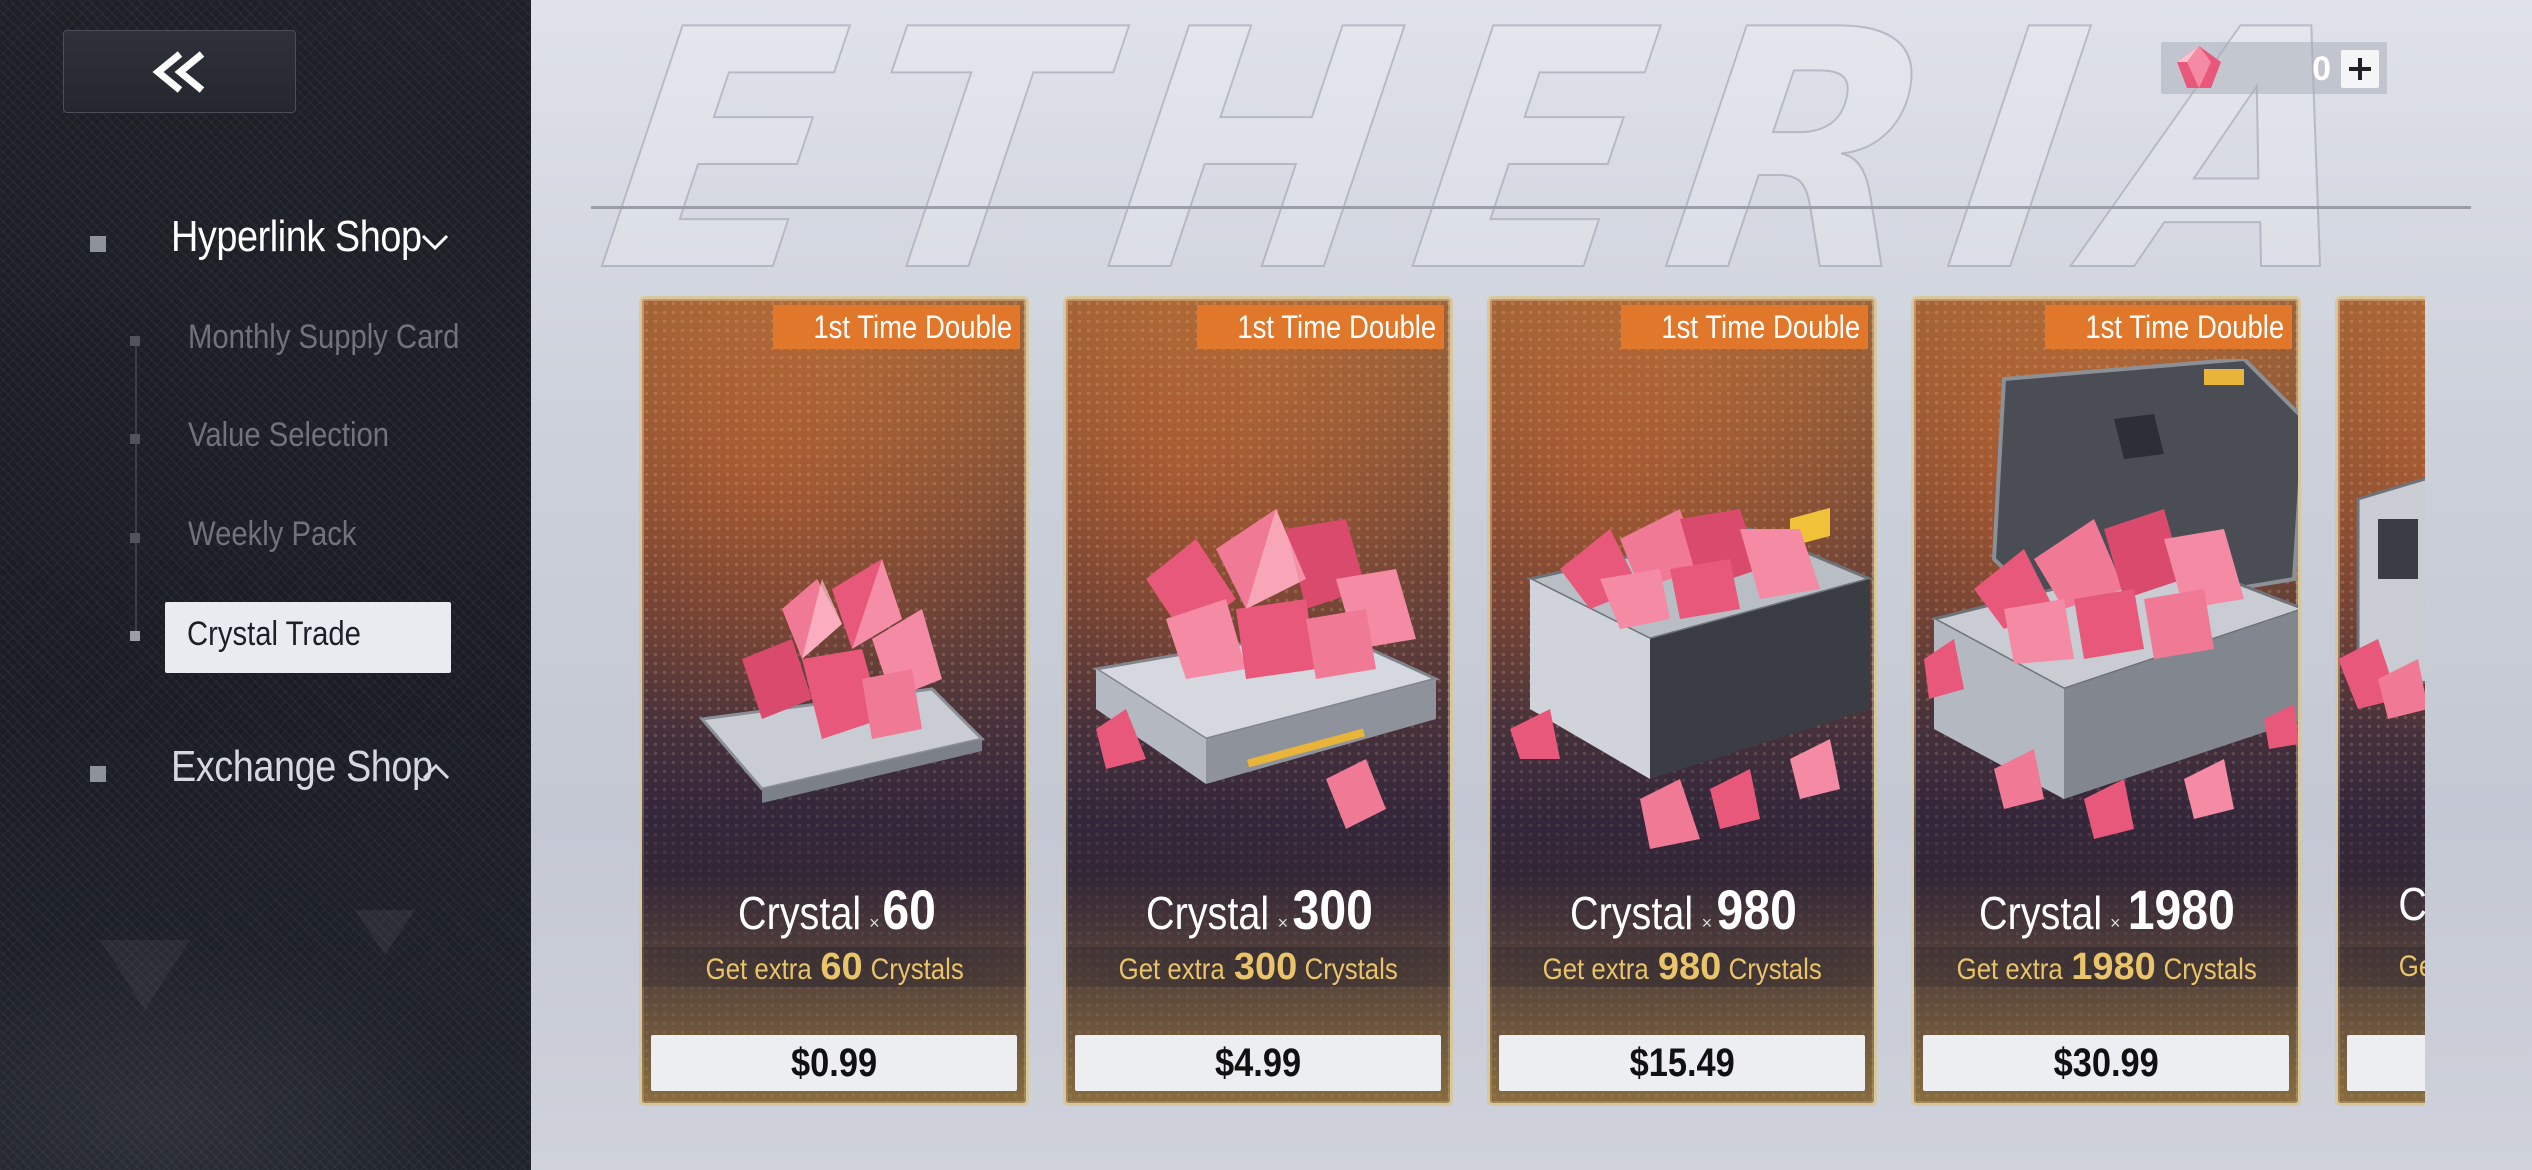  I want to click on product-title: Crystal ×300, so click(1259, 909).